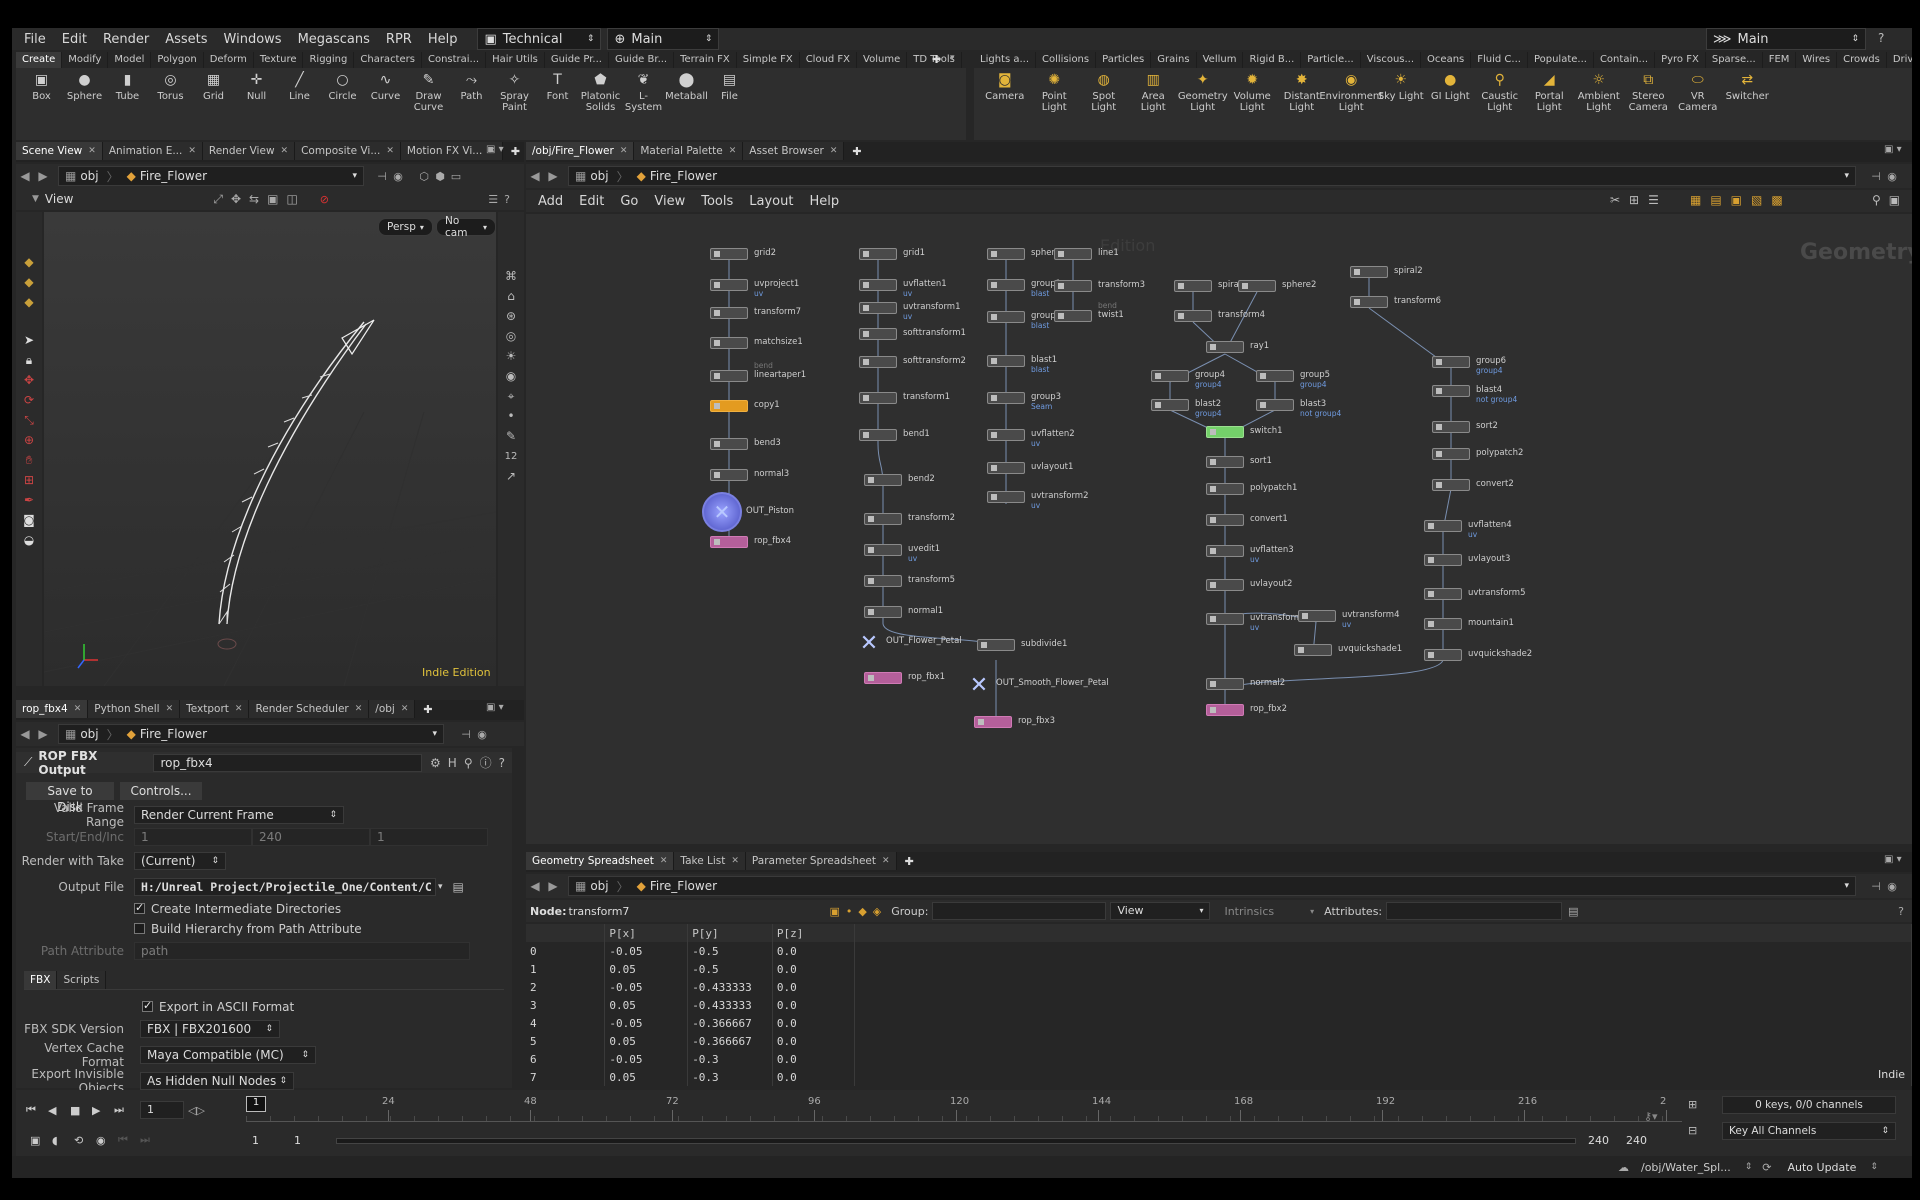  Describe the element at coordinates (443, 39) in the screenshot. I see `menu-help: Help` at that location.